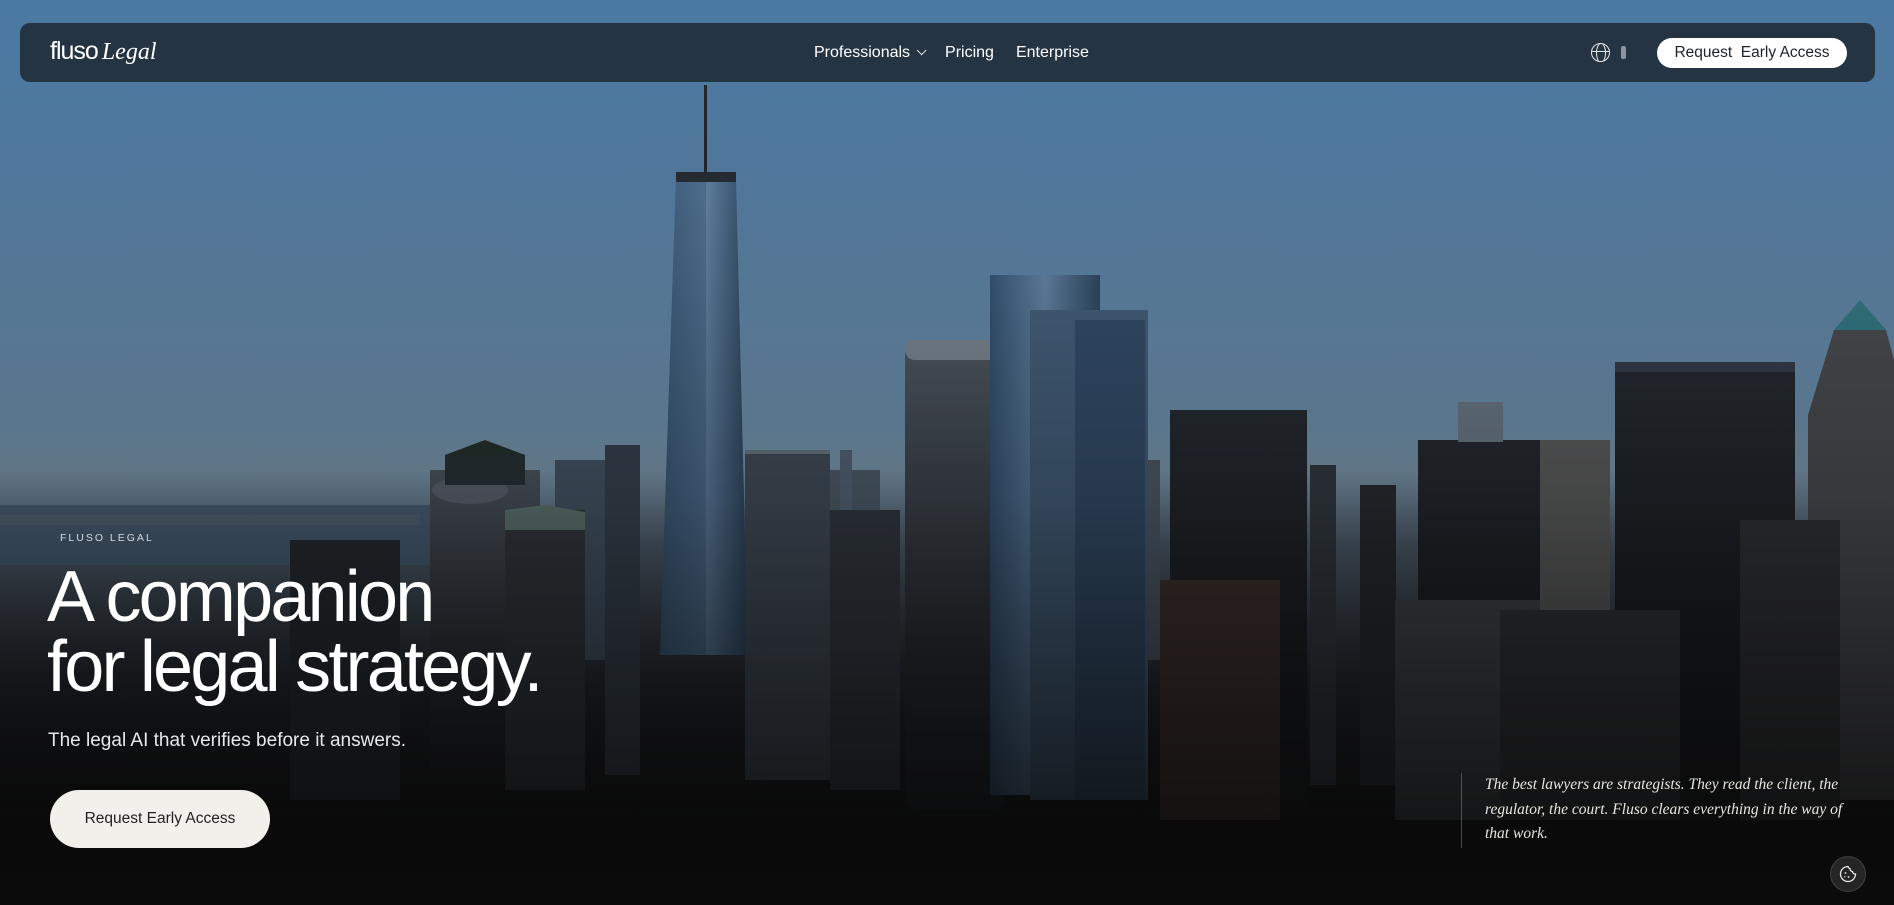 The height and width of the screenshot is (905, 1894). I want to click on cookie-settings-button, so click(1848, 874).